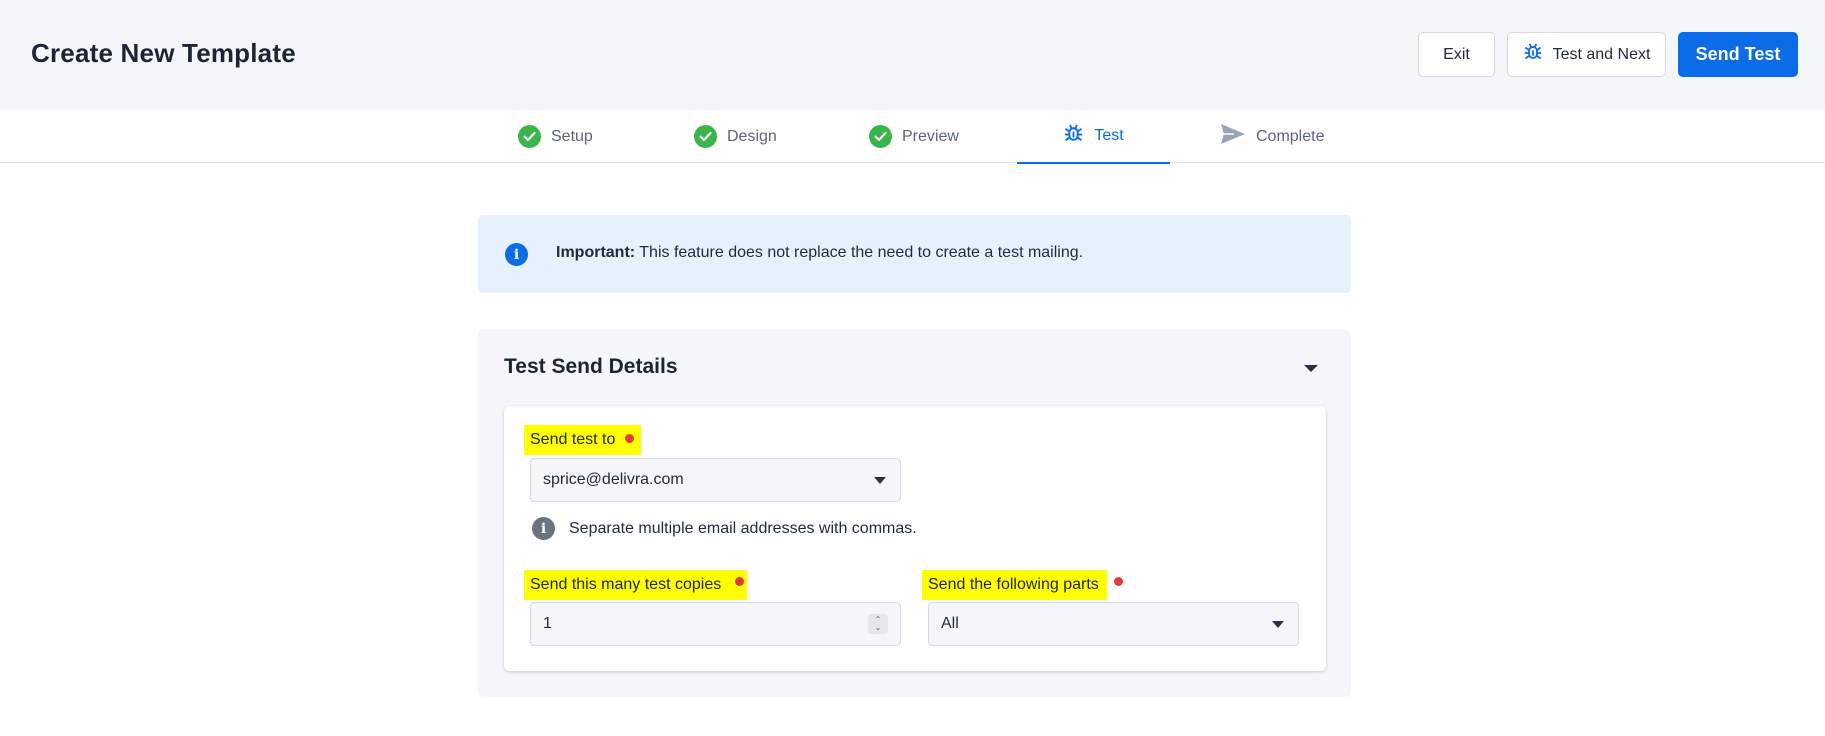  Describe the element at coordinates (1290, 136) in the screenshot. I see `step-label: Complete` at that location.